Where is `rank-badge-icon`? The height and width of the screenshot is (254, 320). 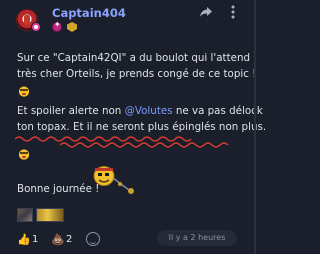
rank-badge-icon is located at coordinates (57, 26).